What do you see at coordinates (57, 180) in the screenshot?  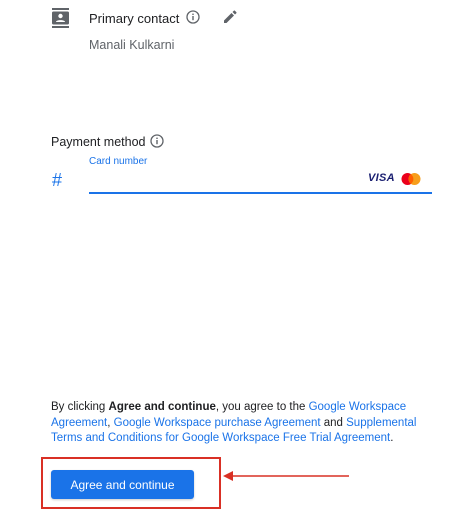 I see `card-number-hash-icon: #` at bounding box center [57, 180].